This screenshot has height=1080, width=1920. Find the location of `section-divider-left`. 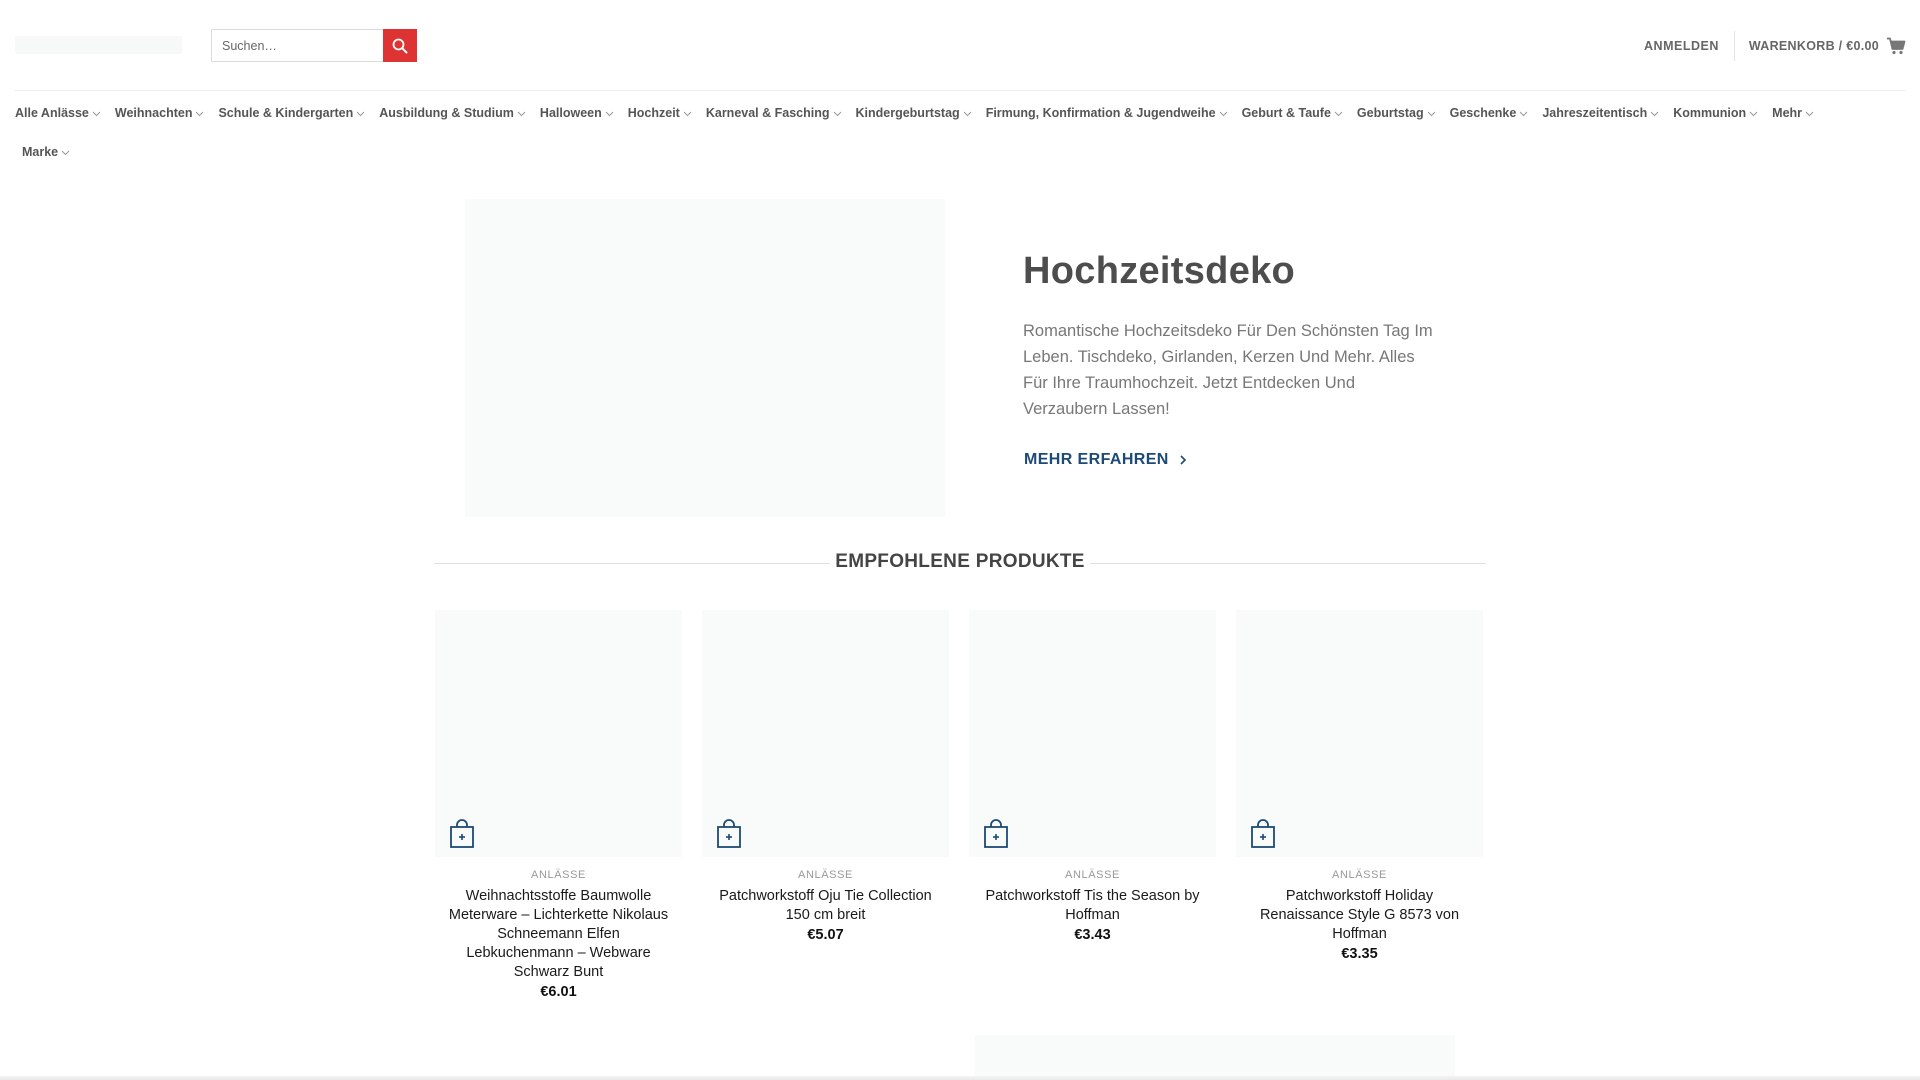

section-divider-left is located at coordinates (632, 563).